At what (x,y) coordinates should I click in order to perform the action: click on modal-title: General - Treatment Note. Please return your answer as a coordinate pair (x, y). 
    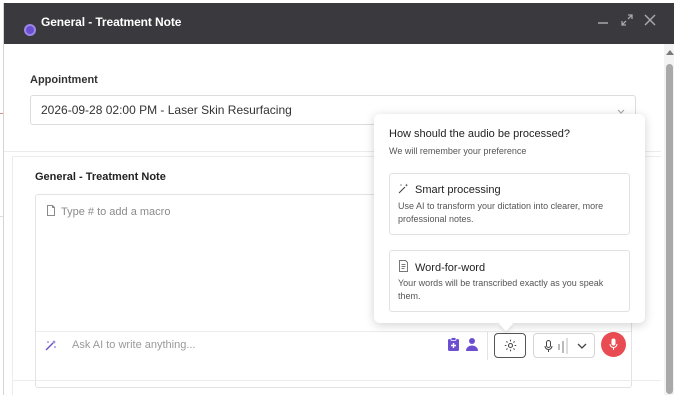
    Looking at the image, I should click on (111, 22).